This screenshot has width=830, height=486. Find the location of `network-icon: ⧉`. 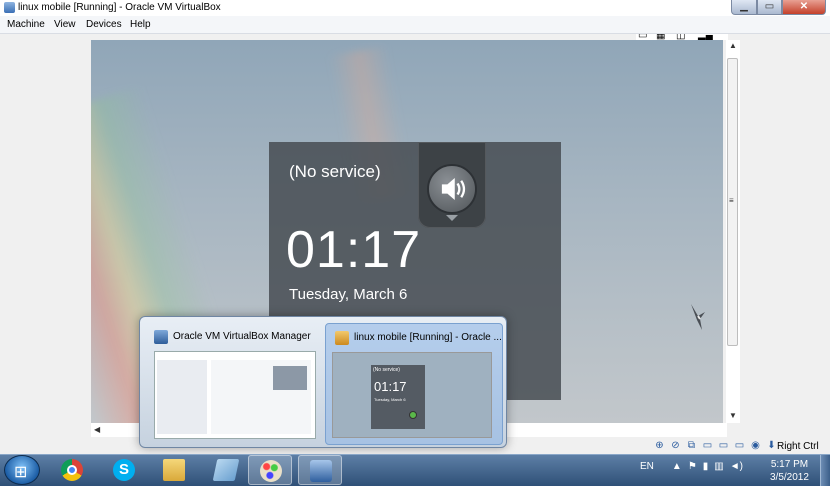

network-icon: ⧉ is located at coordinates (691, 445).